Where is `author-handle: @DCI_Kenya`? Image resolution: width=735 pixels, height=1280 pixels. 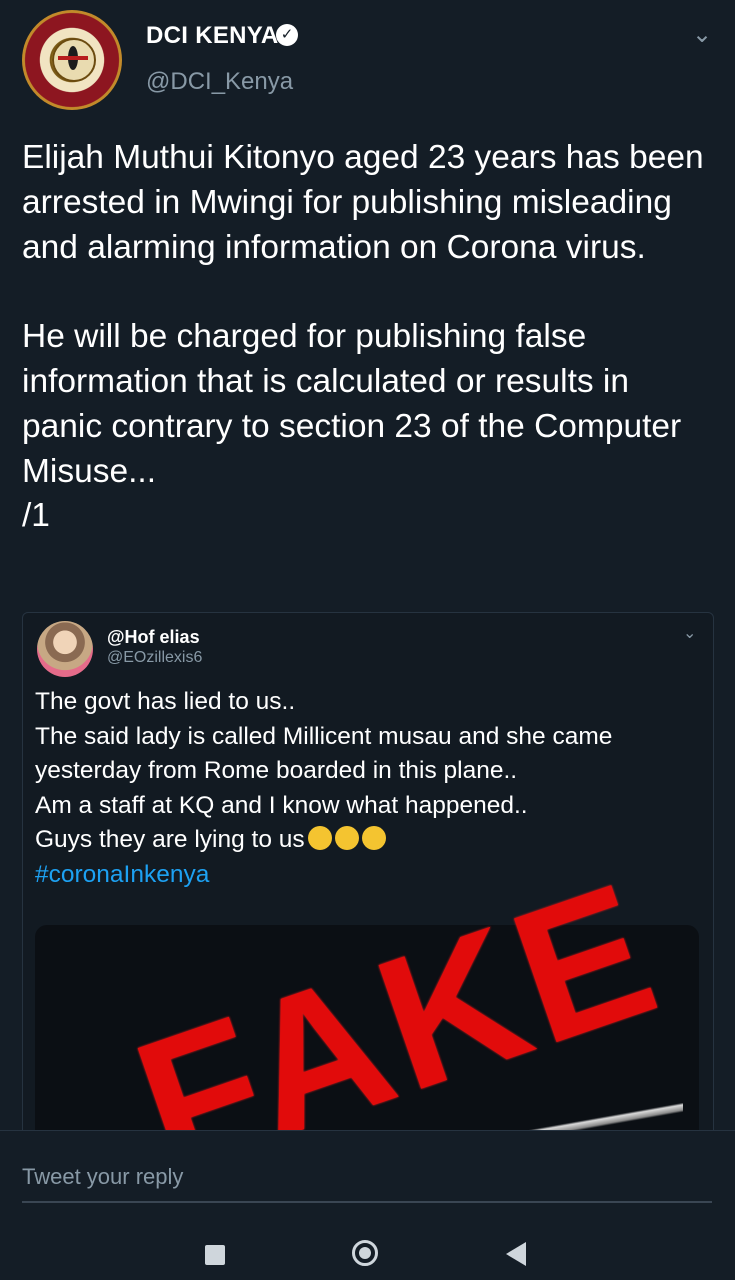
author-handle: @DCI_Kenya is located at coordinates (219, 82).